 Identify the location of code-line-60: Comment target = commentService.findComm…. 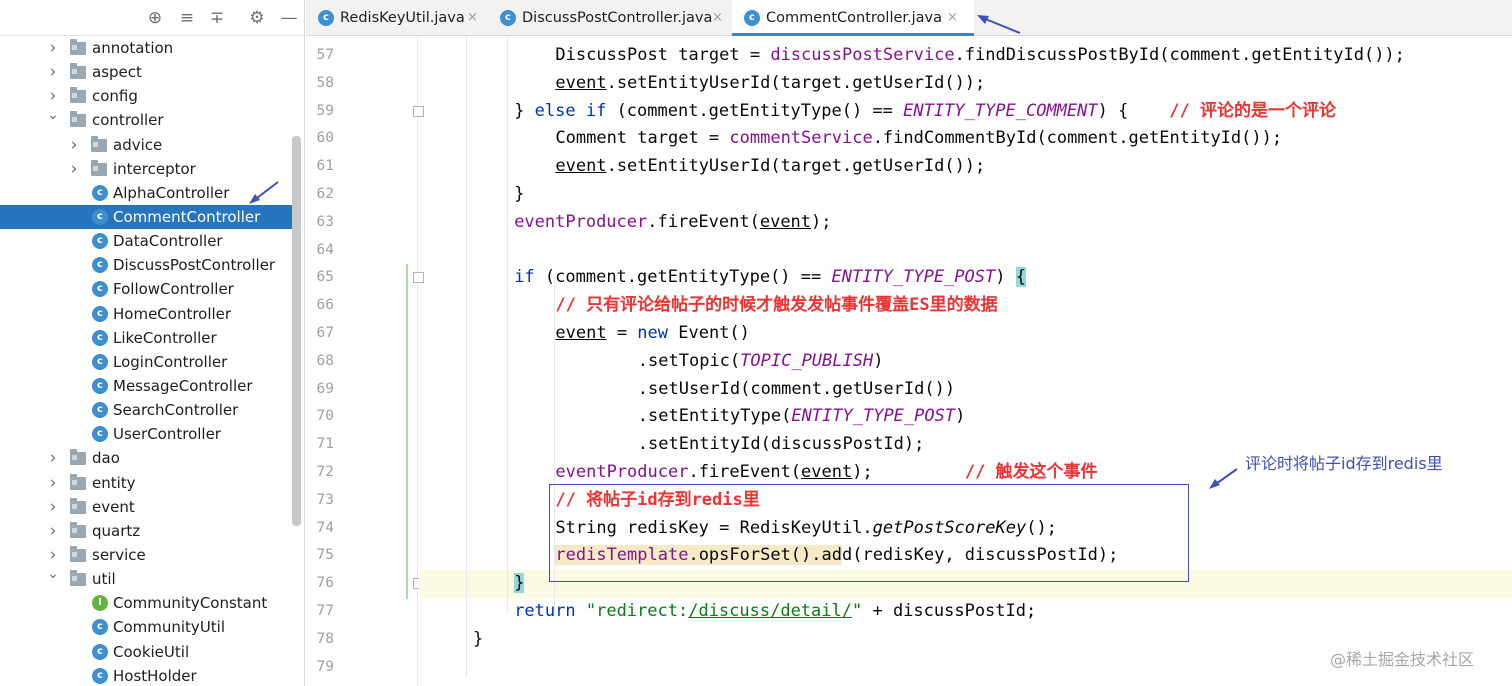
(965, 139).